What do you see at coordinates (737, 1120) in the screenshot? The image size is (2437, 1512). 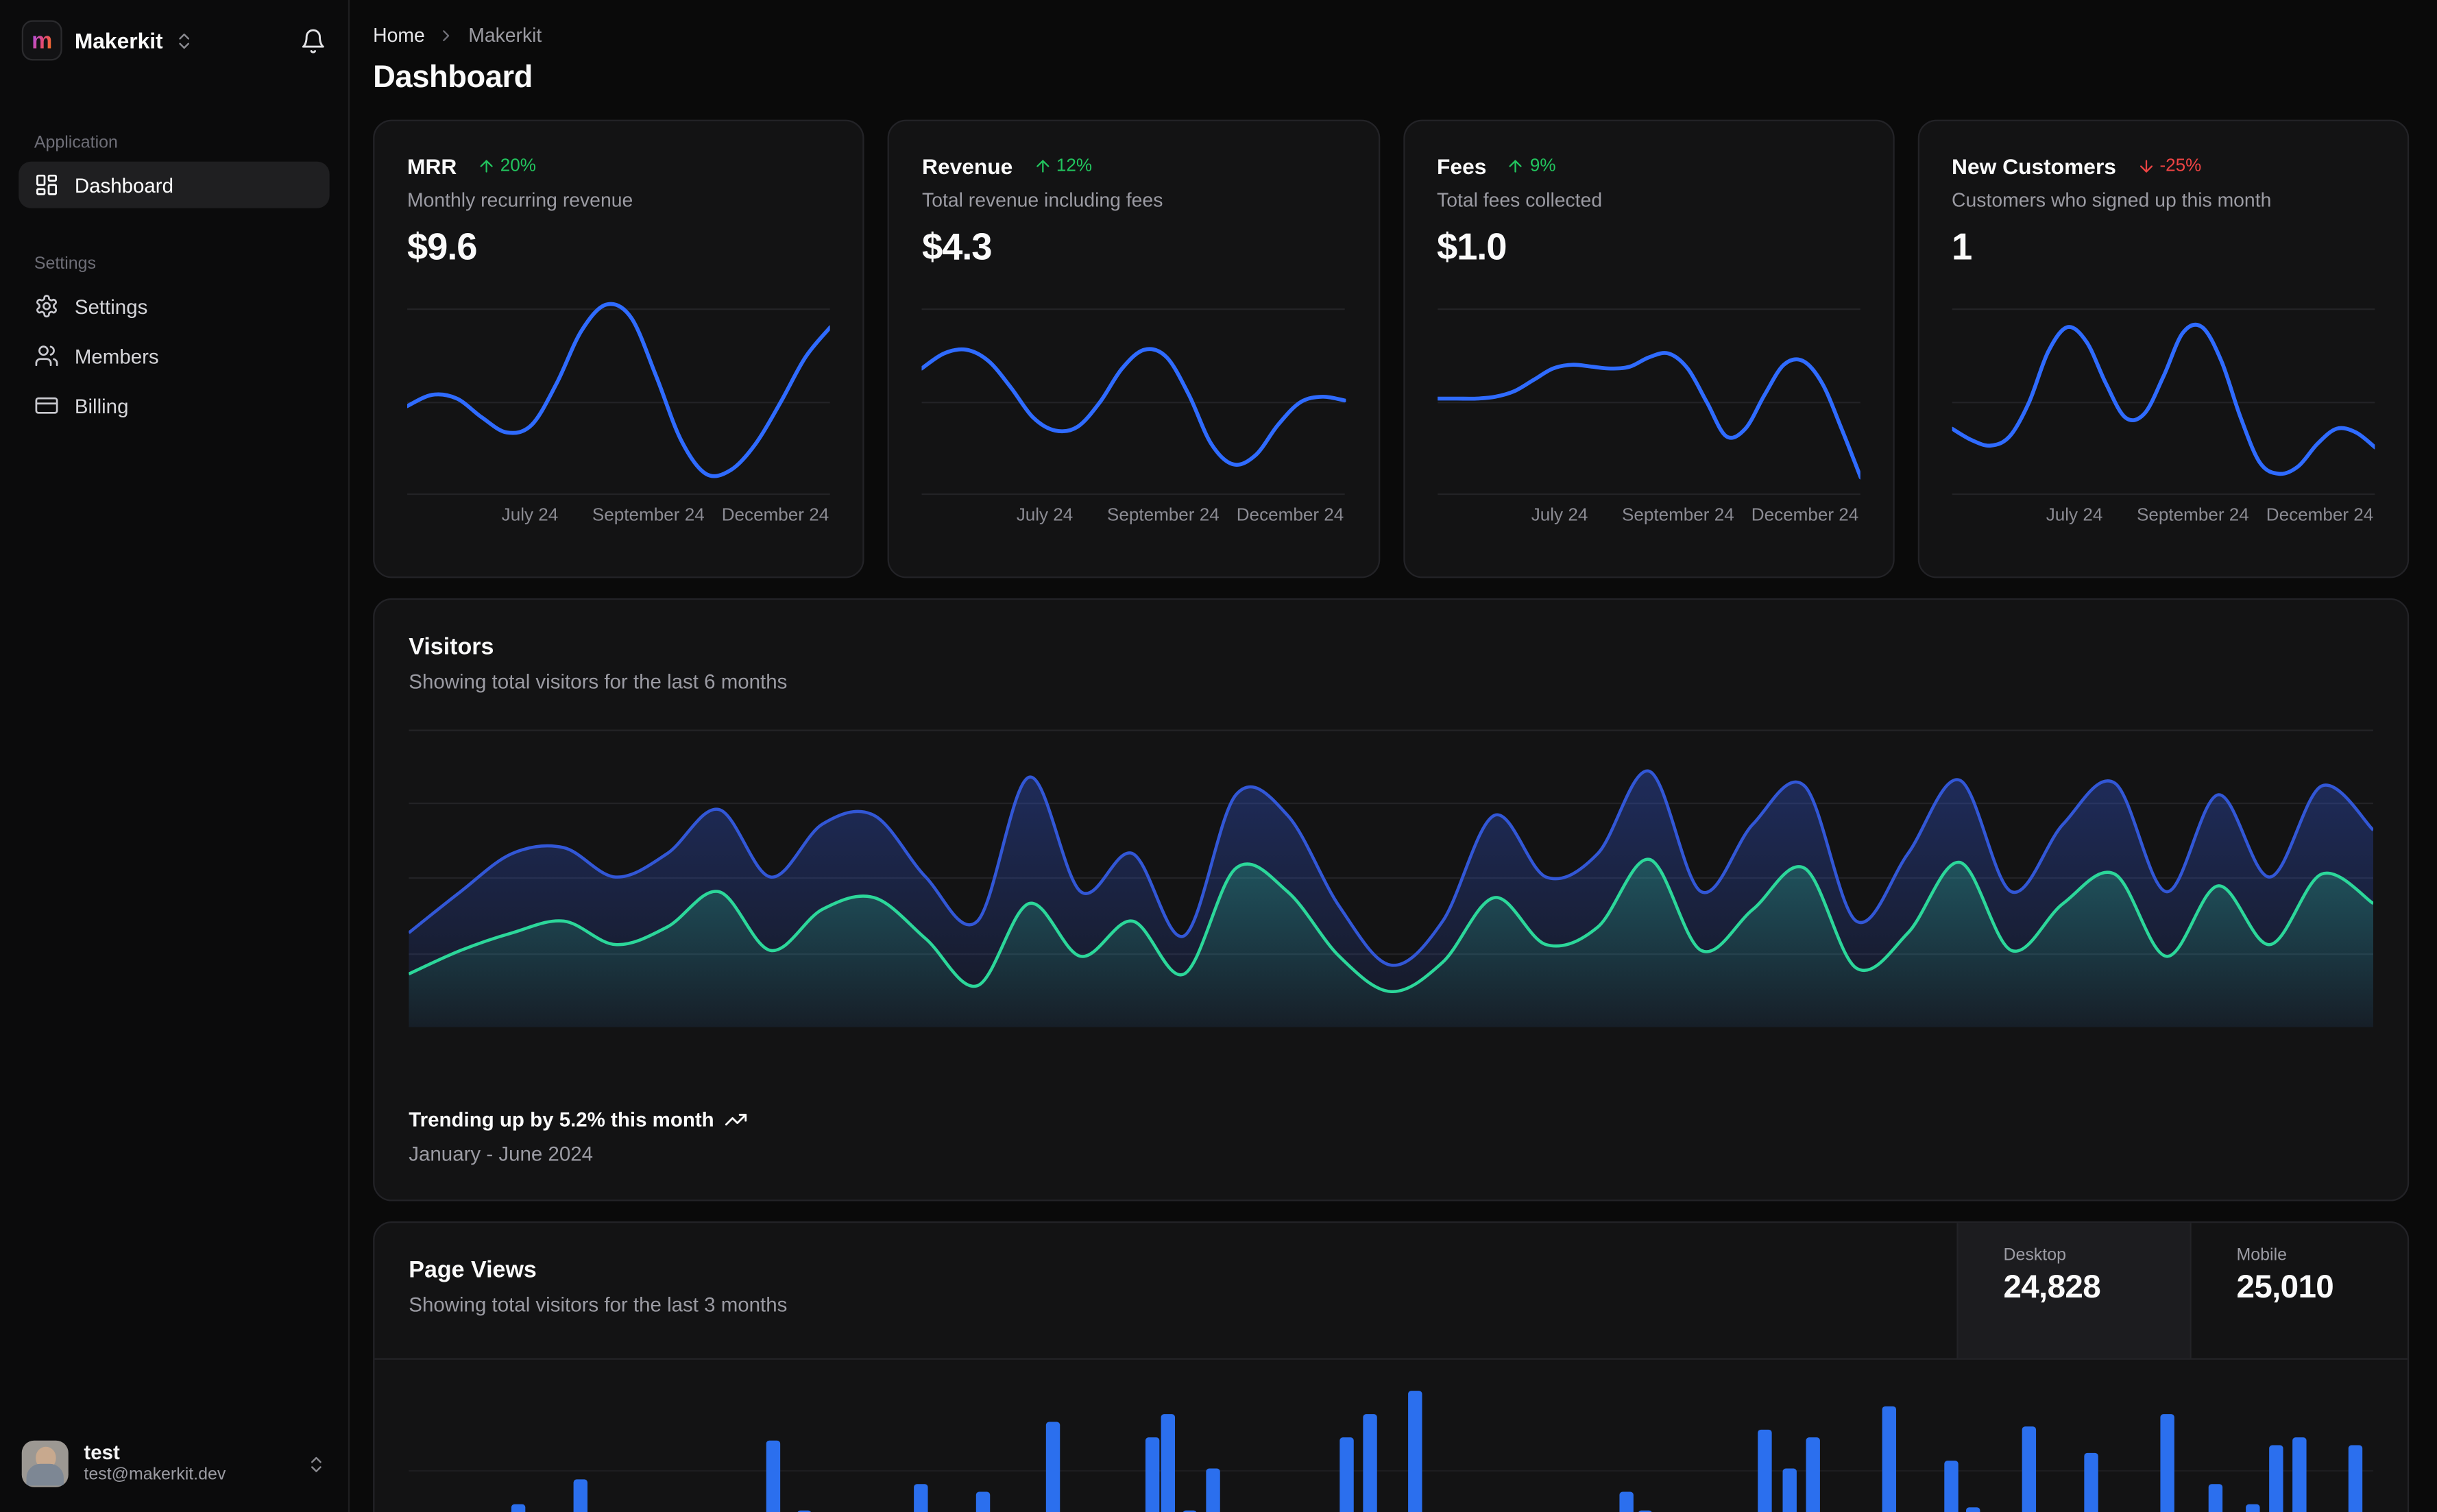 I see `trending-up-icon` at bounding box center [737, 1120].